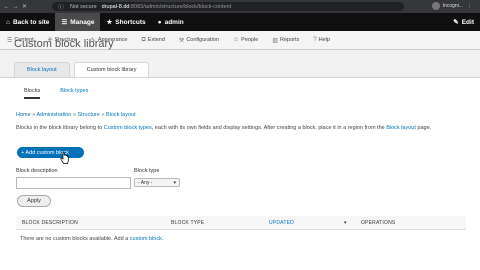  I want to click on page-title: Custom block library, so click(64, 44).